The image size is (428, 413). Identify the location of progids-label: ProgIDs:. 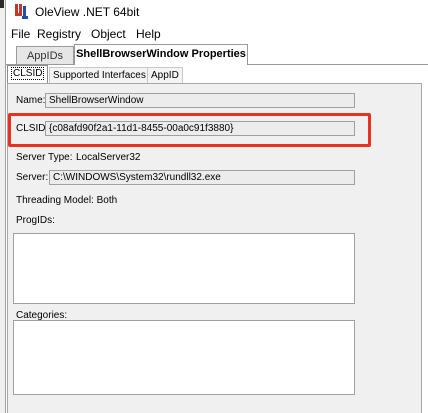
(35, 220).